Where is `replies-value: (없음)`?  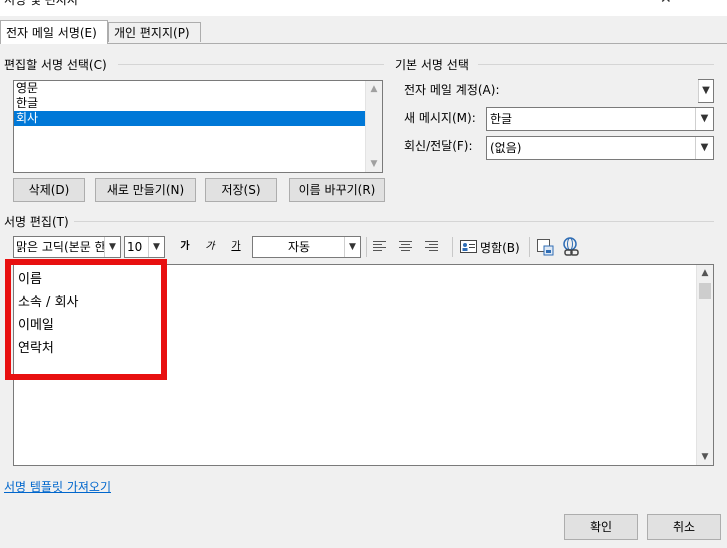 replies-value: (없음) is located at coordinates (506, 148).